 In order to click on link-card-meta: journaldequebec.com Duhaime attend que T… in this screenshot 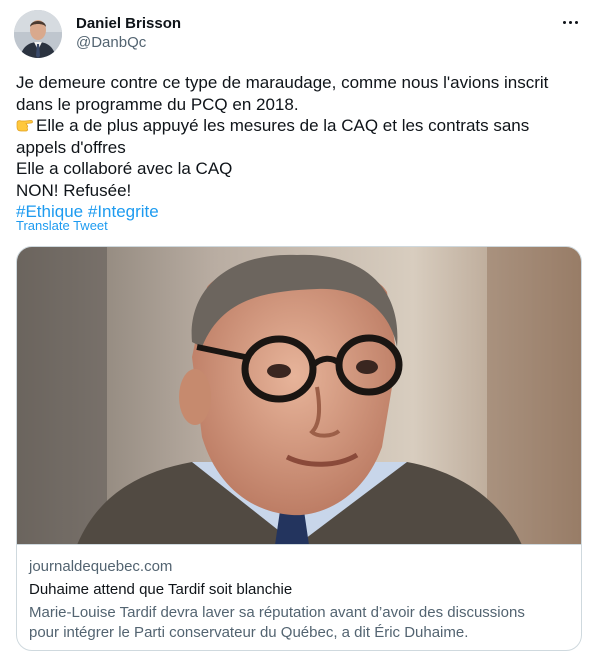, I will do `click(299, 600)`.